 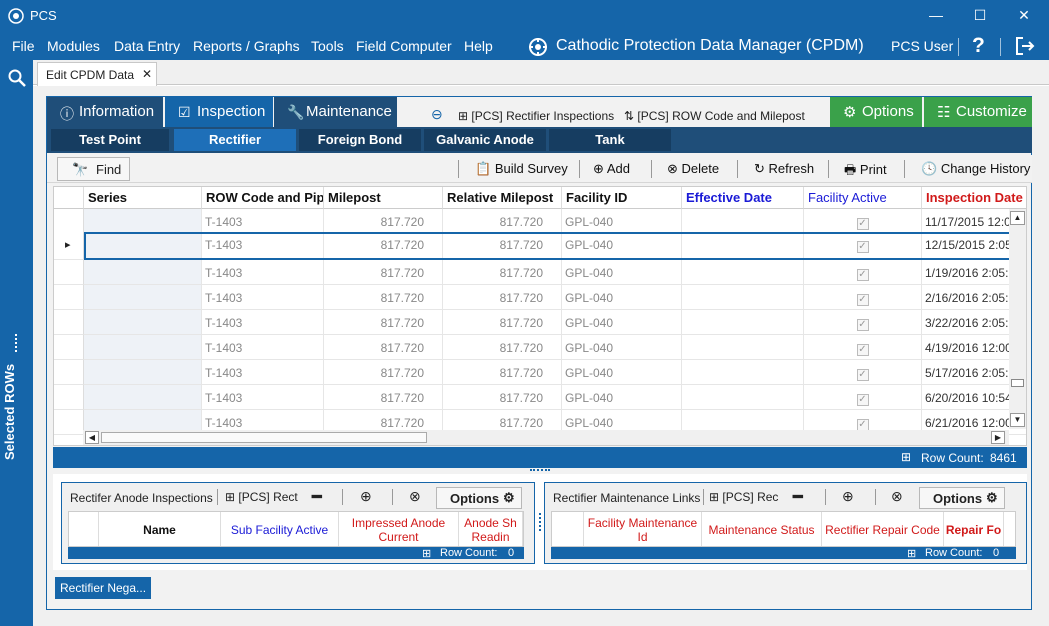 I want to click on horizontal-scrollbar: ◀ ▶, so click(x=546, y=437).